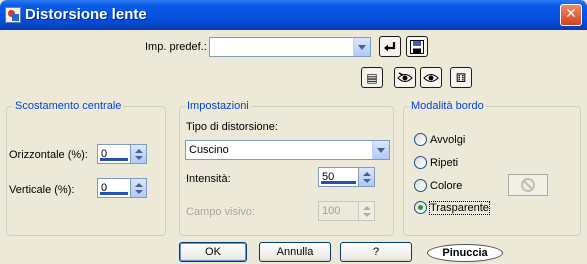  Describe the element at coordinates (446, 185) in the screenshot. I see `edge-option-color-label: Colore` at that location.